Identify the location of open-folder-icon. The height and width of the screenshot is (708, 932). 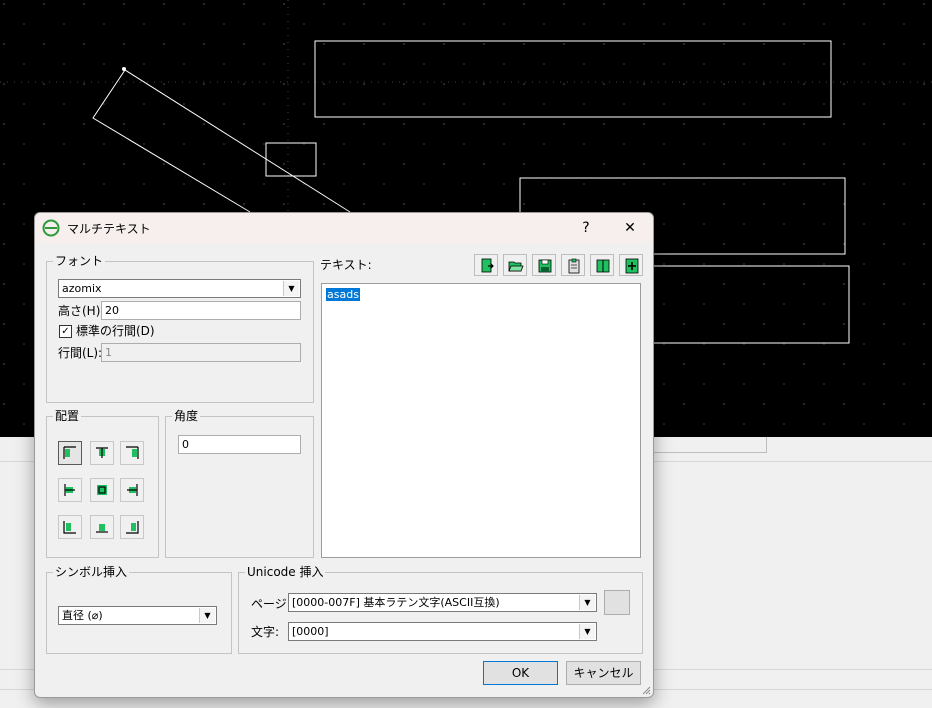
(516, 266).